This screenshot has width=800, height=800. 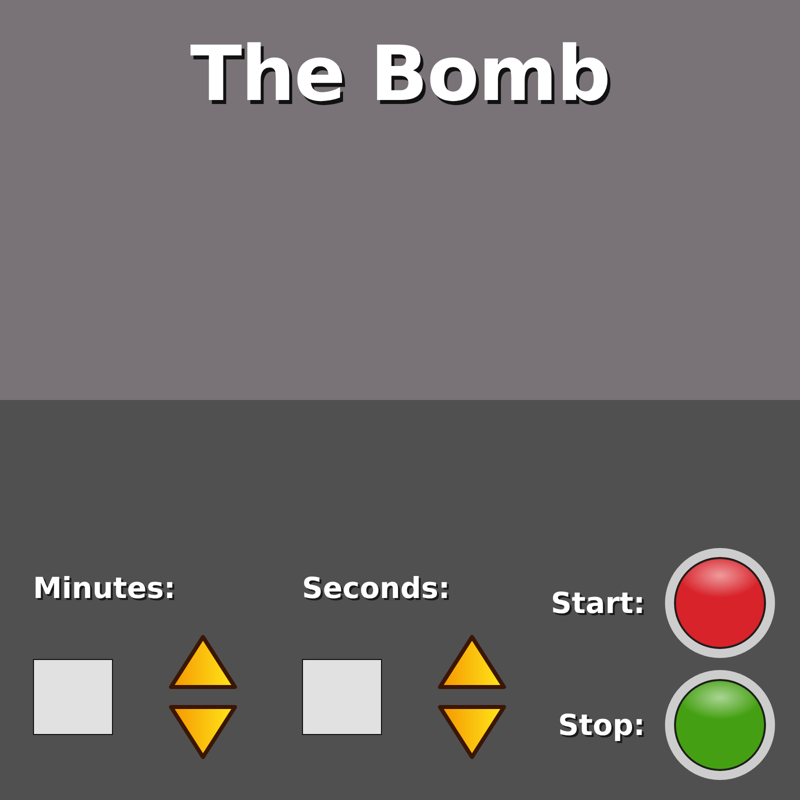 What do you see at coordinates (376, 588) in the screenshot?
I see `timer-label: Seconds:` at bounding box center [376, 588].